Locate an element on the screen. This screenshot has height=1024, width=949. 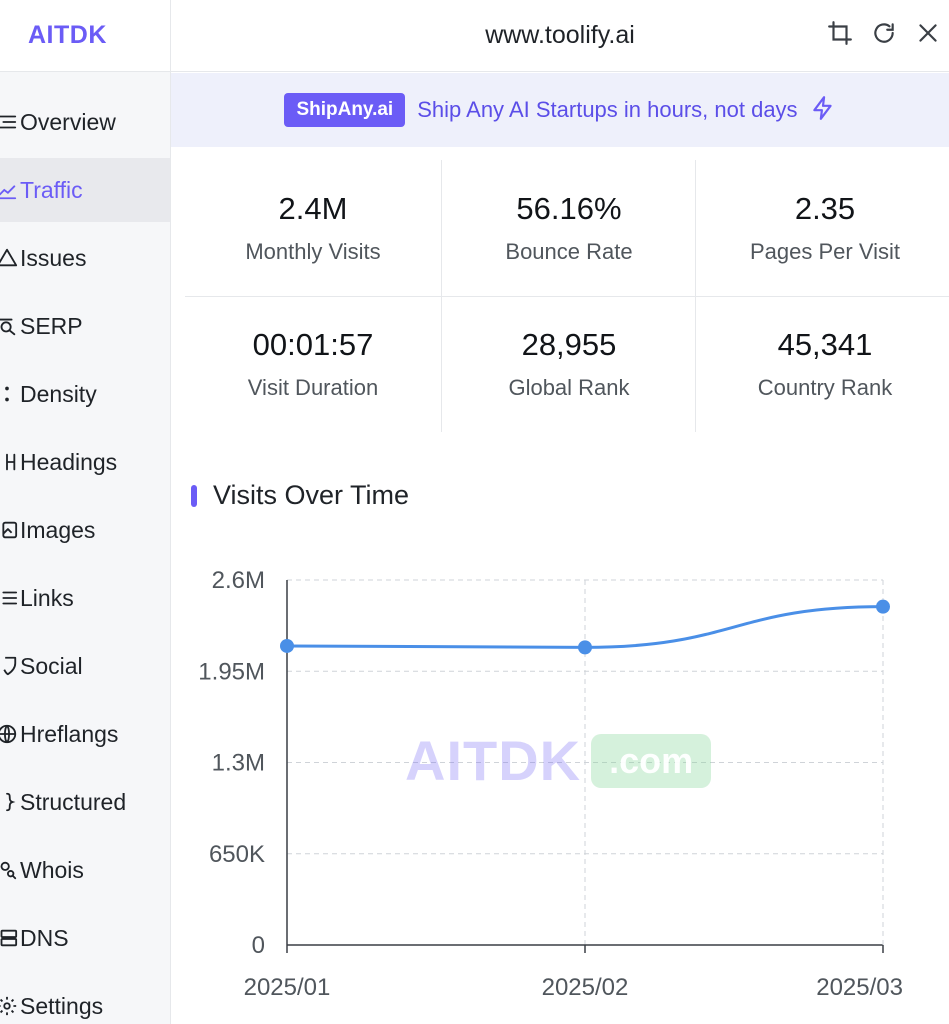
stat-visit-duration: 00:01:57 Visit Duration is located at coordinates (313, 364).